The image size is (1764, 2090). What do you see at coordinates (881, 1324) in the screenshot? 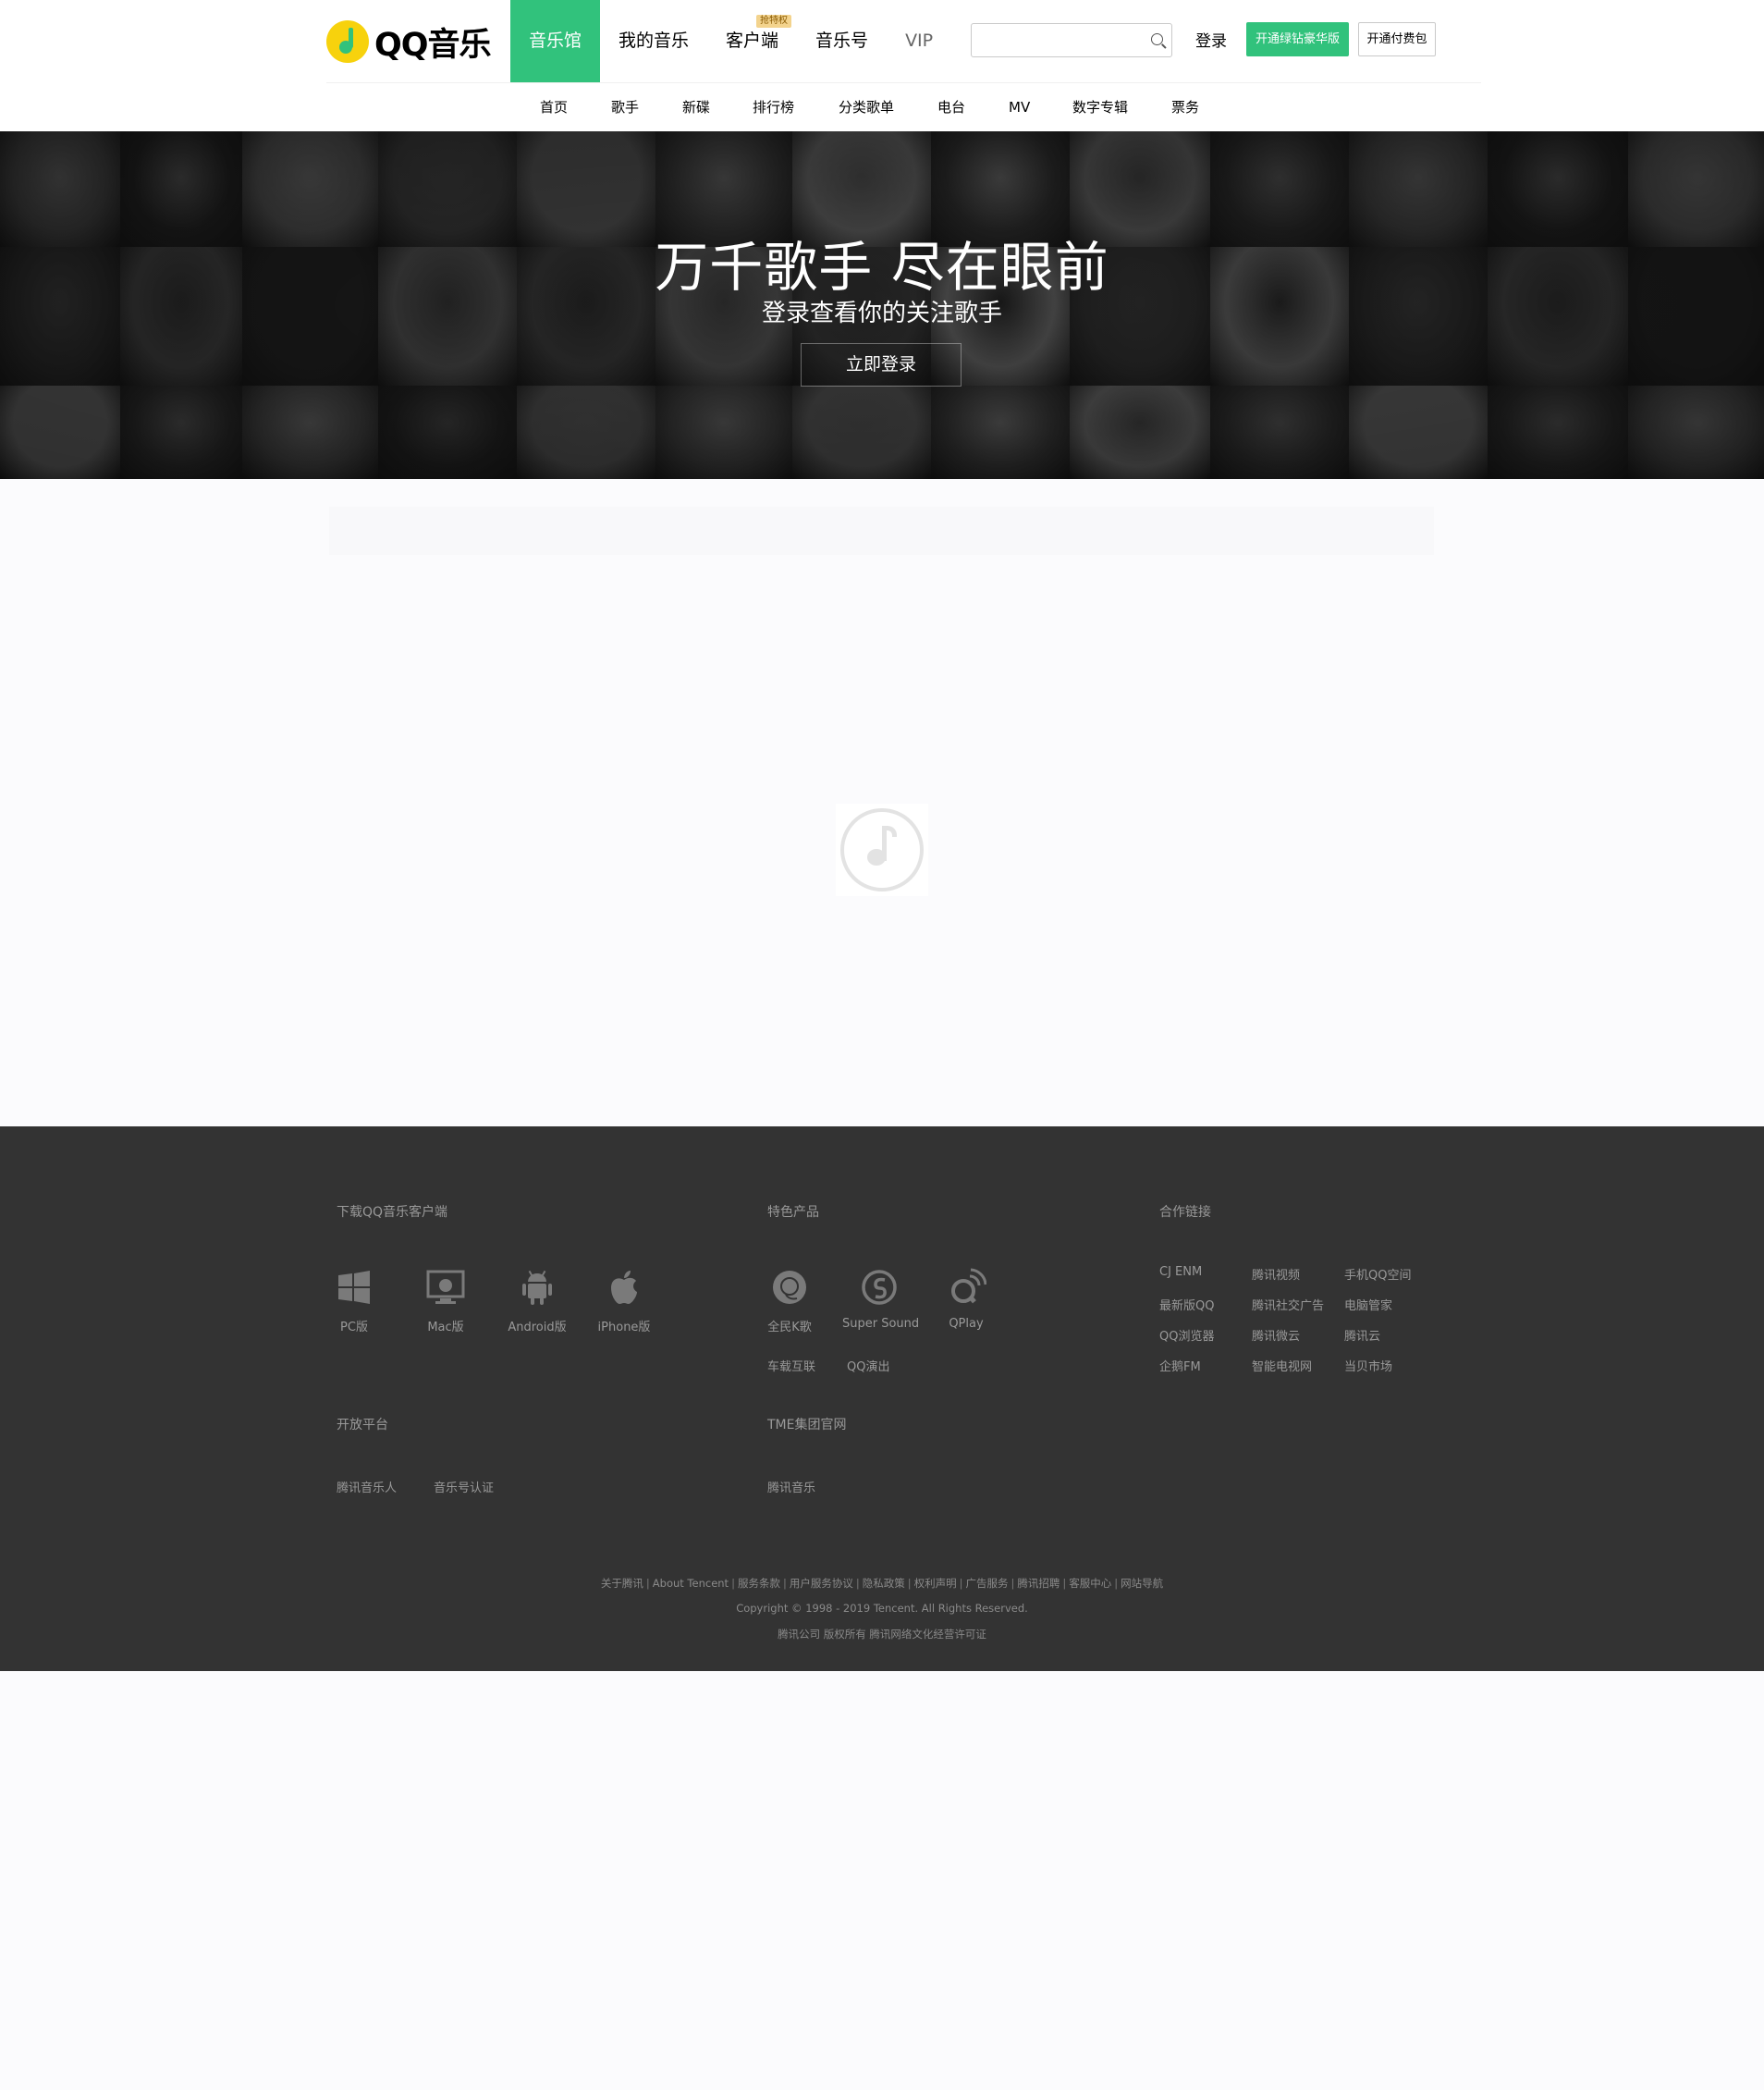
I see `product-label: Super Sound` at bounding box center [881, 1324].